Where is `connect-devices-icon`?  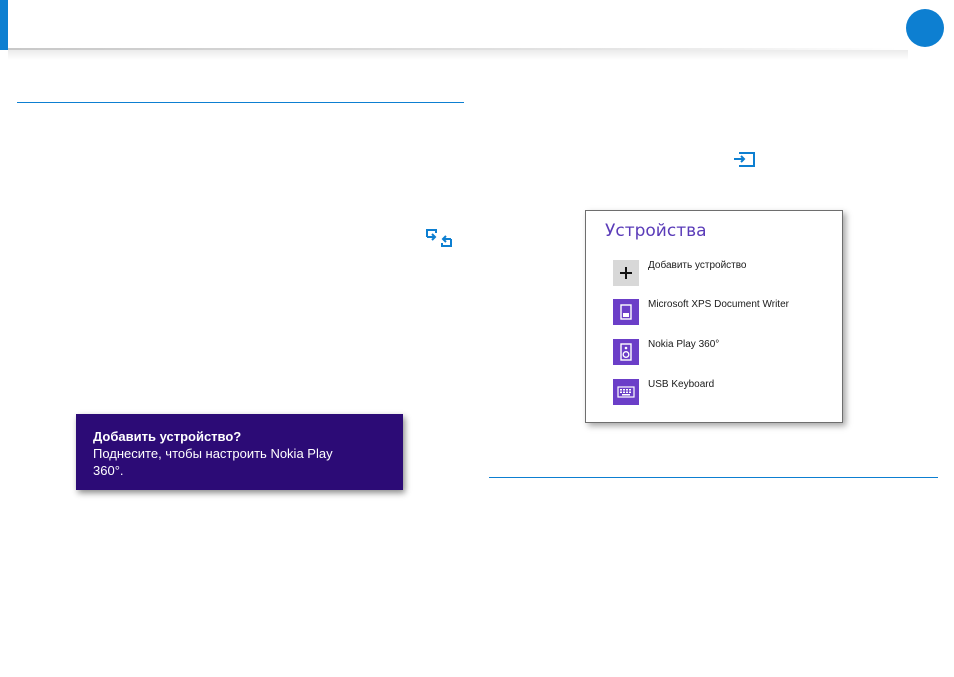 connect-devices-icon is located at coordinates (439, 238).